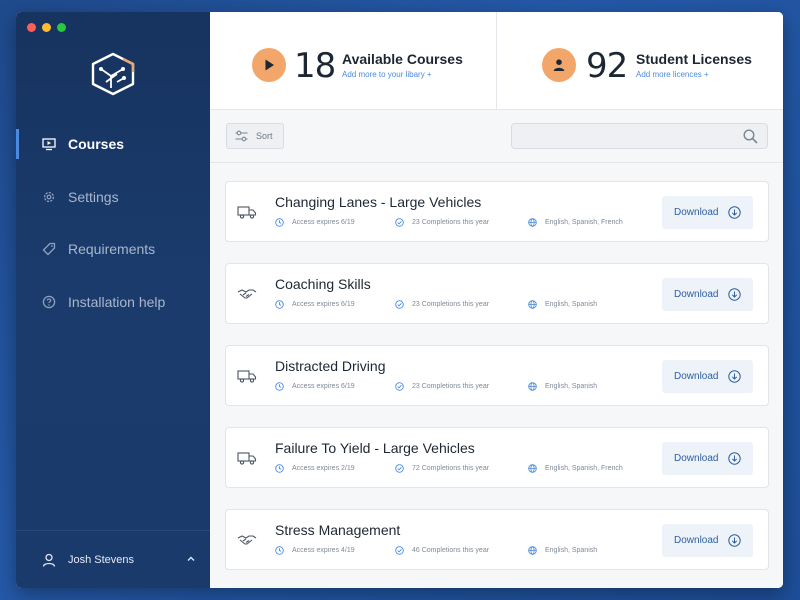 This screenshot has width=800, height=600. I want to click on sidebar-item-courses: Courses, so click(113, 144).